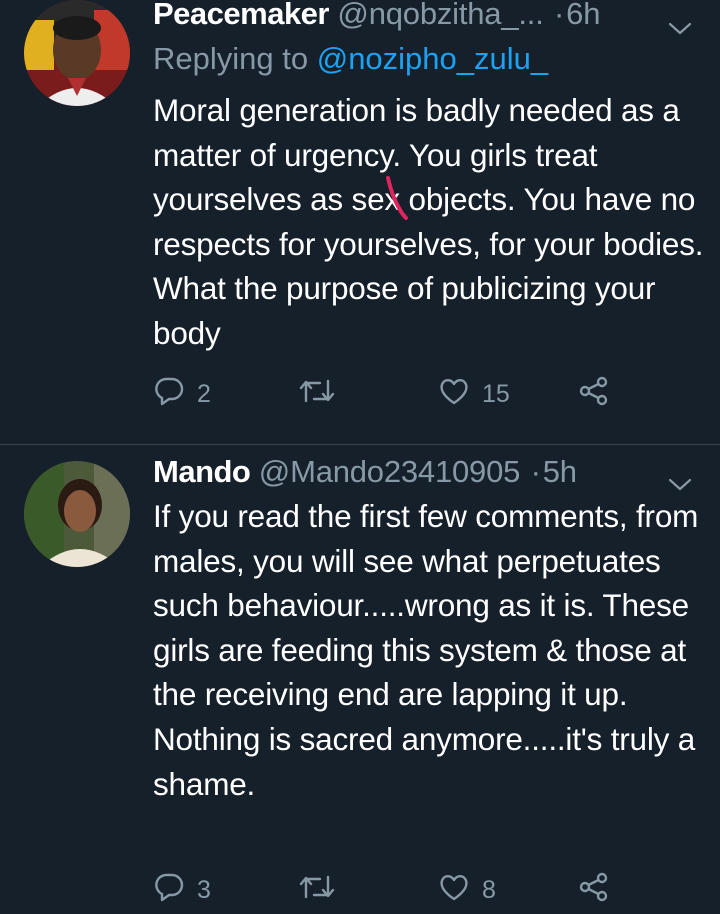 The image size is (720, 914). What do you see at coordinates (202, 471) in the screenshot?
I see `author-name: Mando` at bounding box center [202, 471].